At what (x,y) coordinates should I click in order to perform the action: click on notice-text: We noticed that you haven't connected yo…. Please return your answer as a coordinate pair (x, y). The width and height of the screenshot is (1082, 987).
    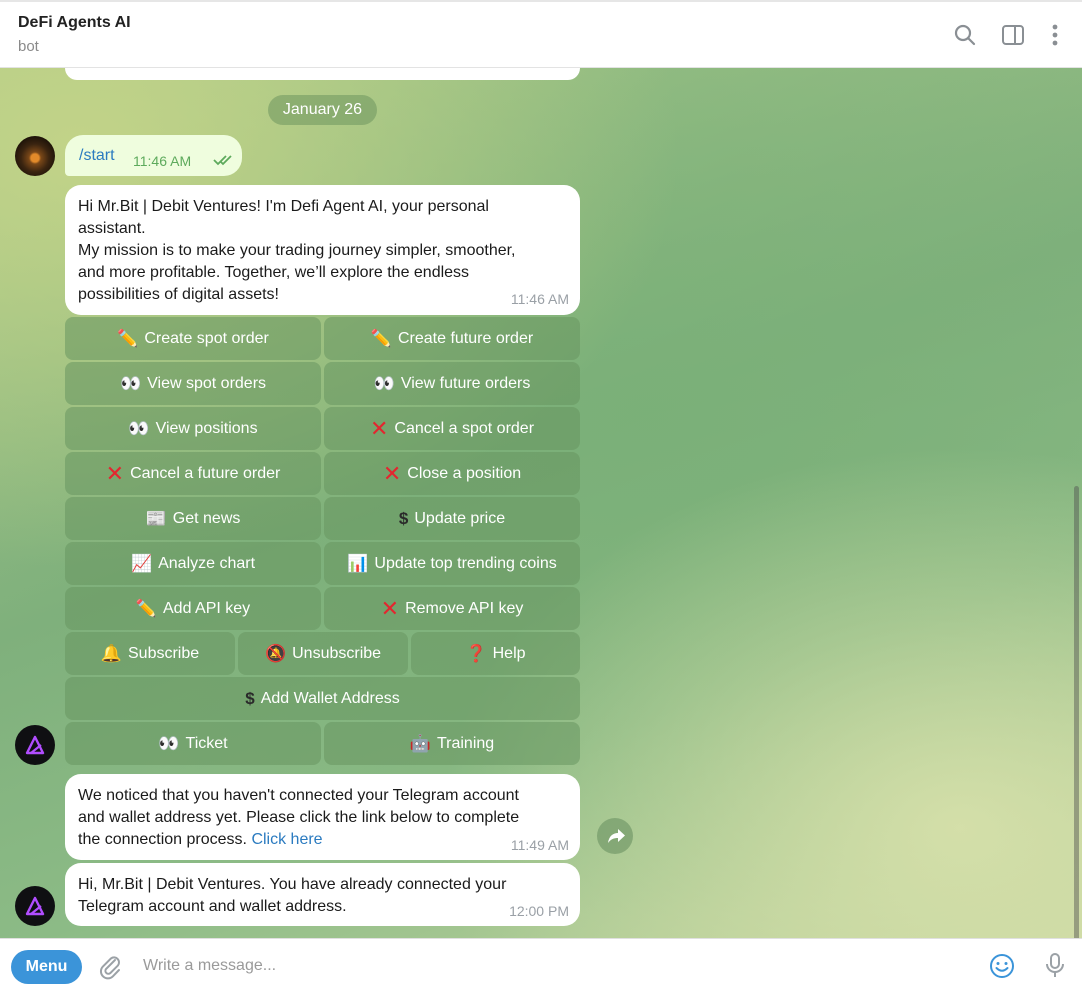
    Looking at the image, I should click on (299, 817).